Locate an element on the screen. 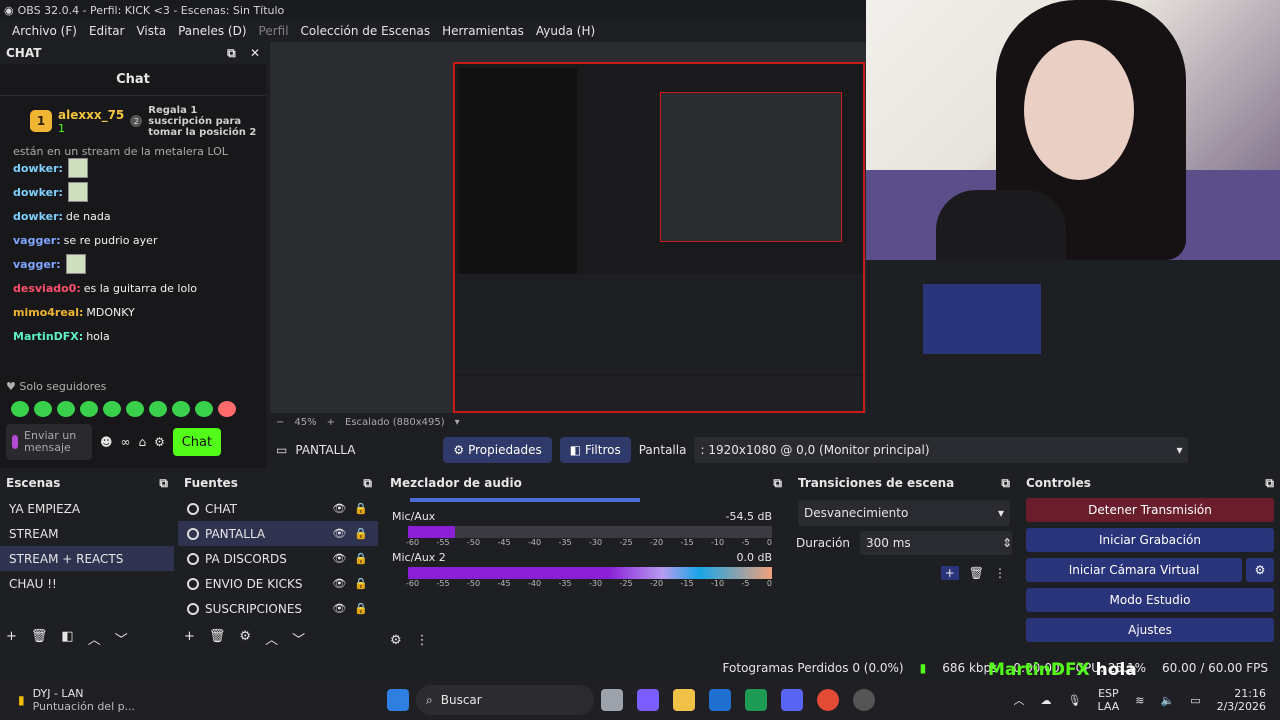 The height and width of the screenshot is (720, 1280). chat-username: desviado0: is located at coordinates (47, 288).